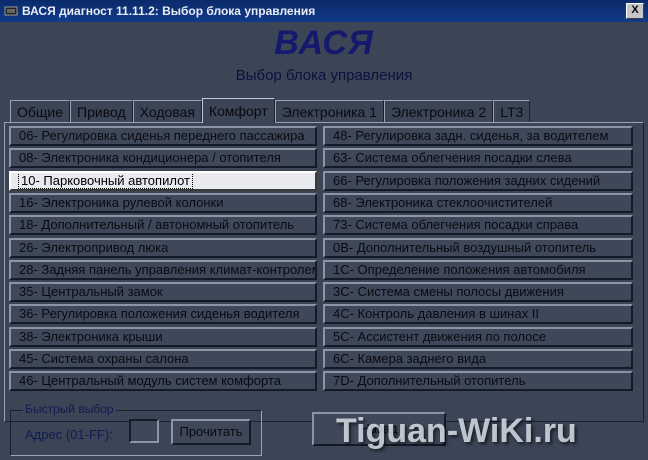 The image size is (648, 460). What do you see at coordinates (121, 202) in the screenshot?
I see `unit-button-label: 16- Электроника рулевой колонки` at bounding box center [121, 202].